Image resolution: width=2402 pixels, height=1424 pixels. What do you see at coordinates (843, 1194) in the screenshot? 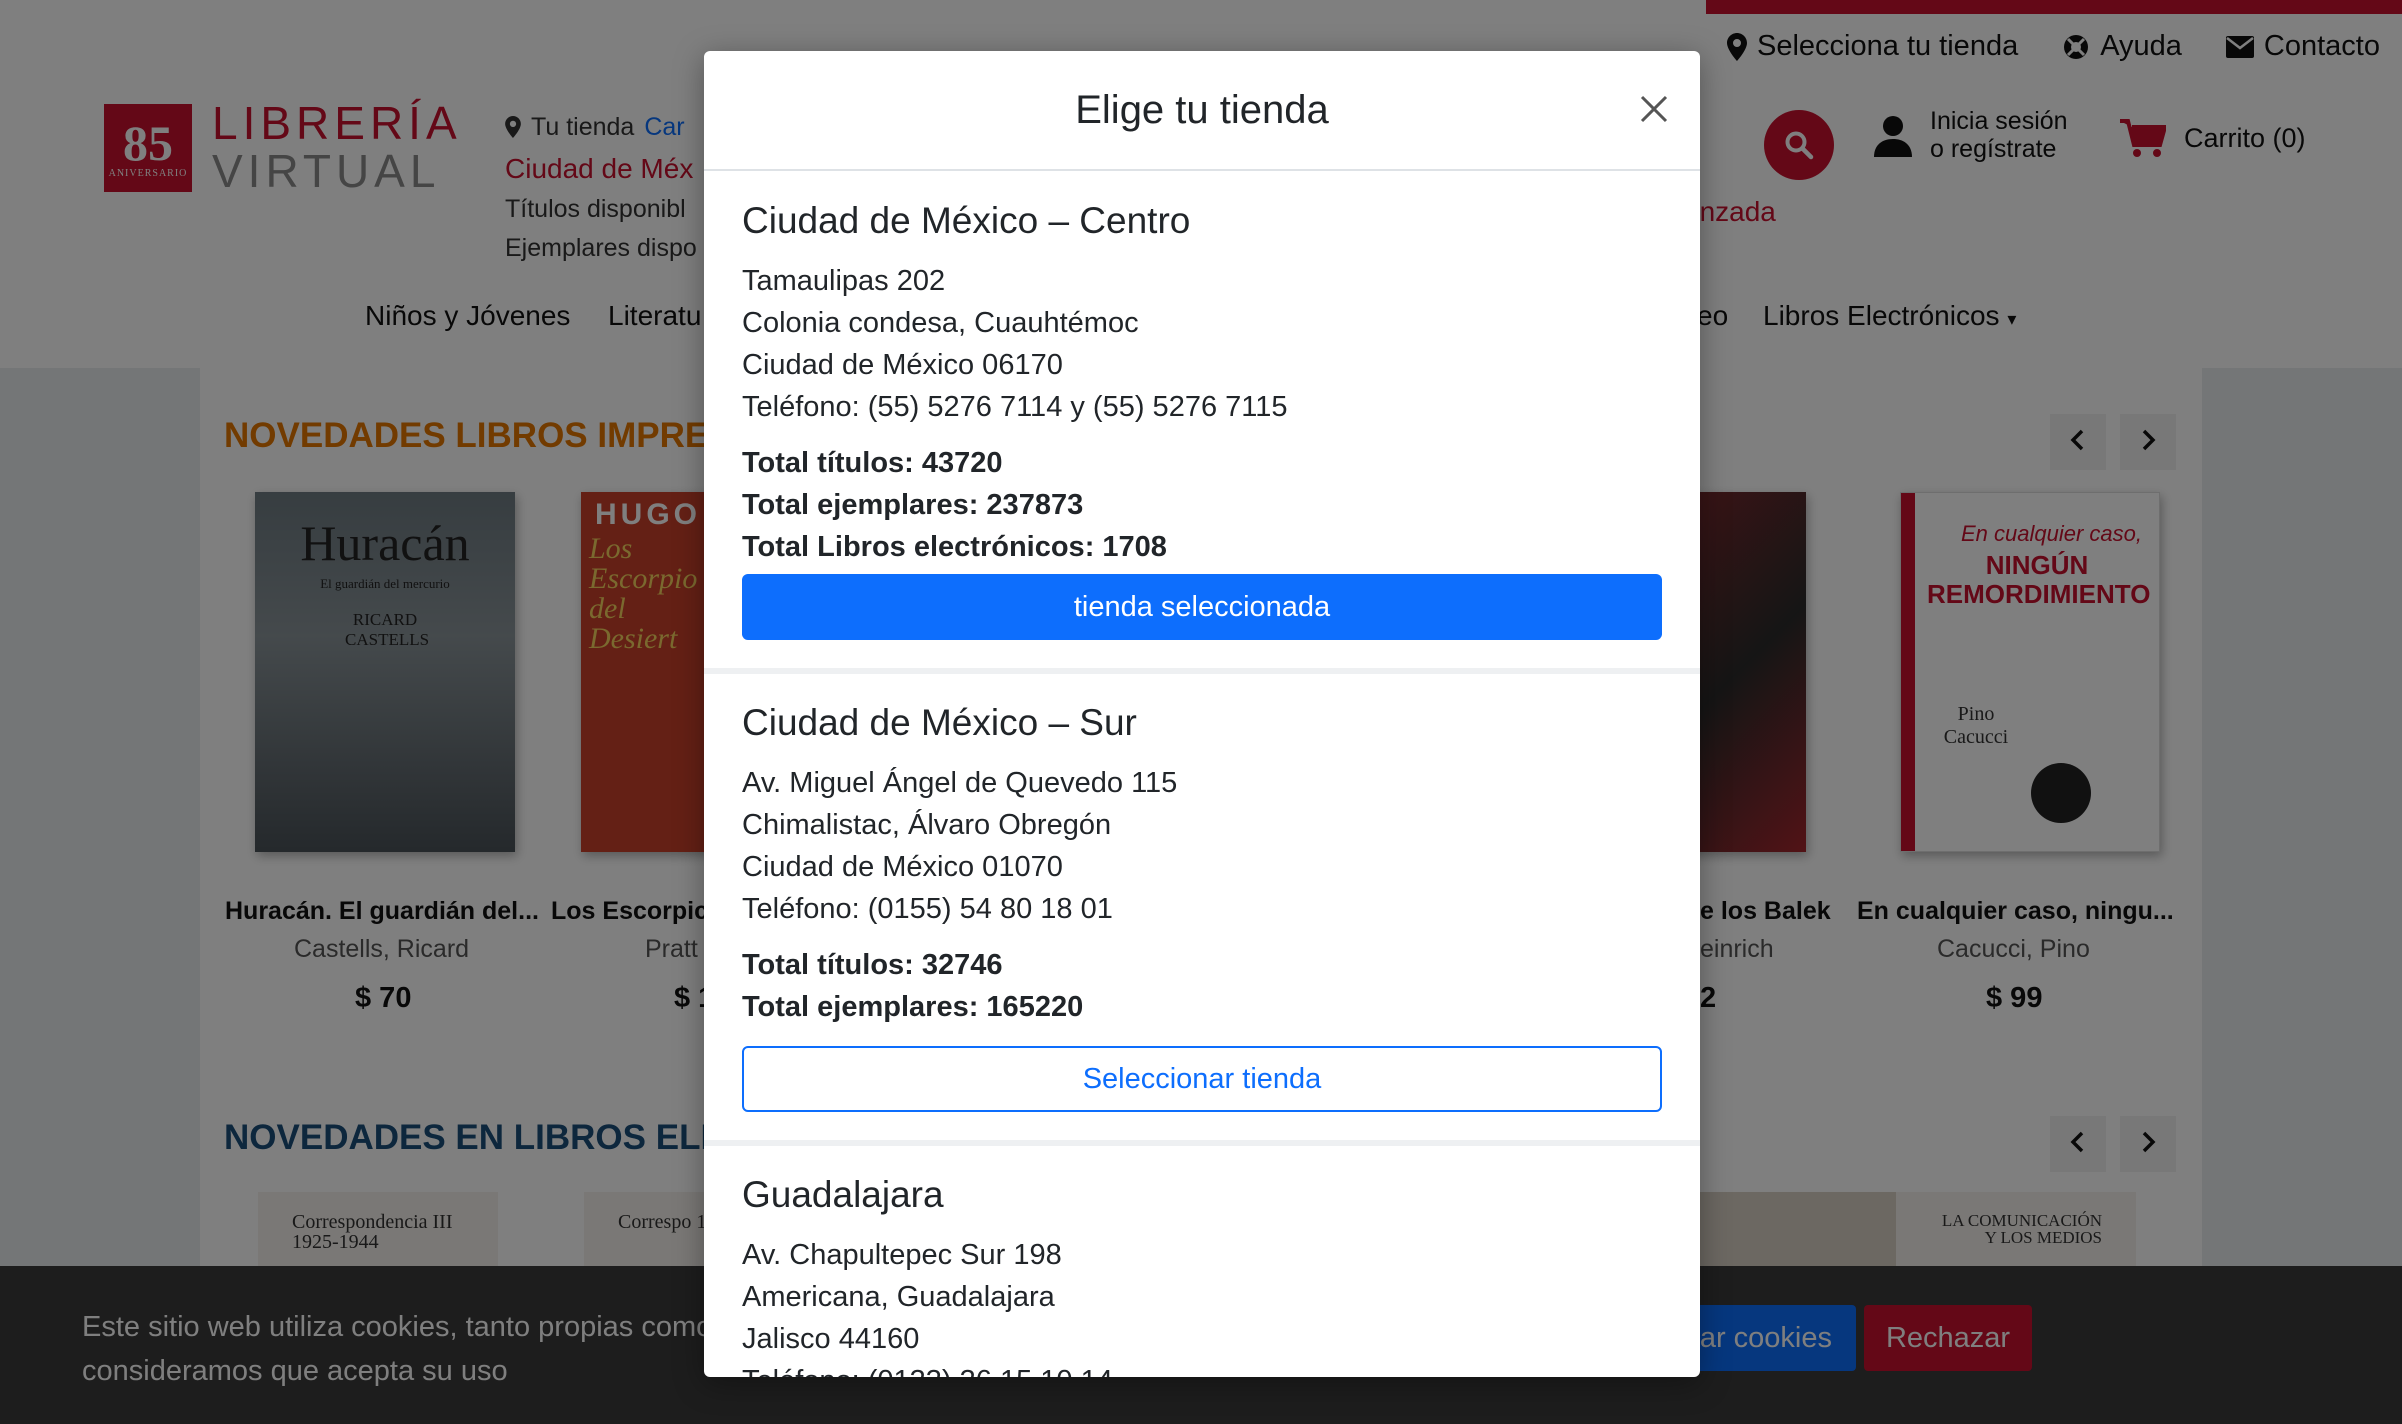
I see `store-name: Guadalajara` at bounding box center [843, 1194].